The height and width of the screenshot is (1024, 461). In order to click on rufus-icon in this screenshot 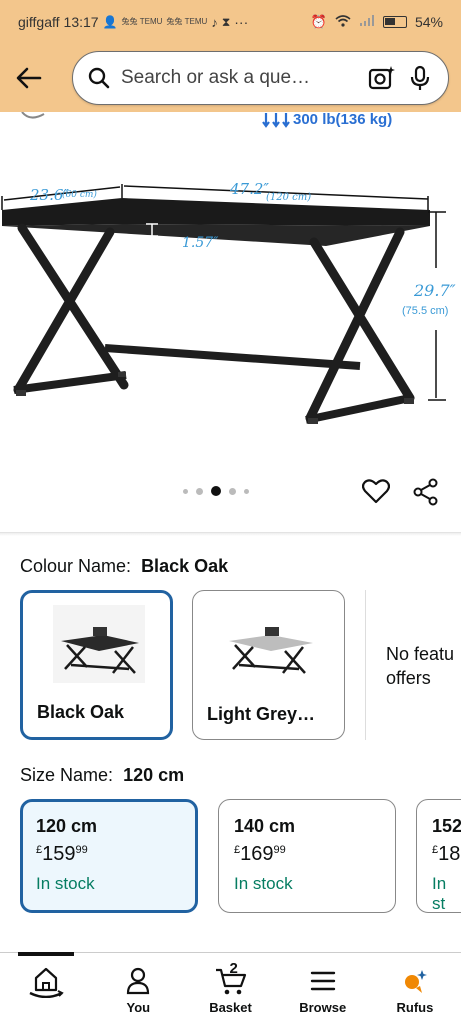, I will do `click(415, 981)`.